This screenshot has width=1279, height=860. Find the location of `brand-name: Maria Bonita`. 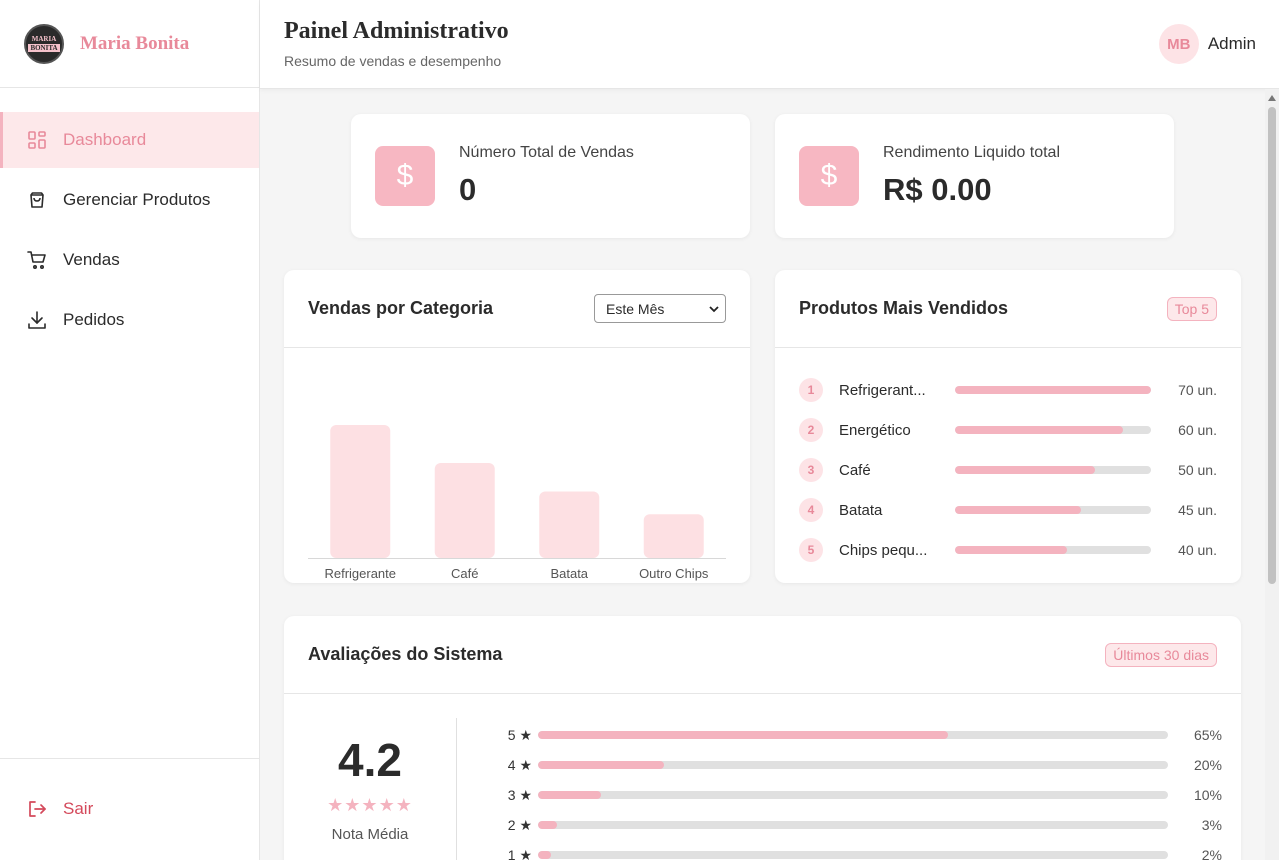

brand-name: Maria Bonita is located at coordinates (135, 43).